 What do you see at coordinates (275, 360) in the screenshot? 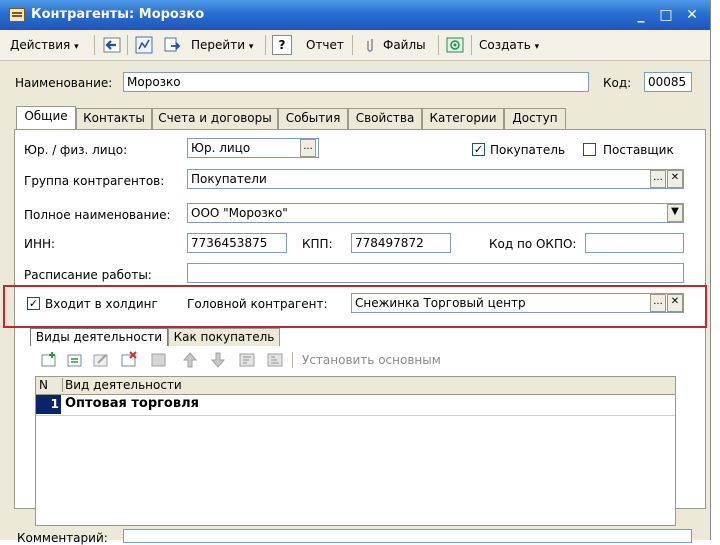
I see `sort-descending-icon` at bounding box center [275, 360].